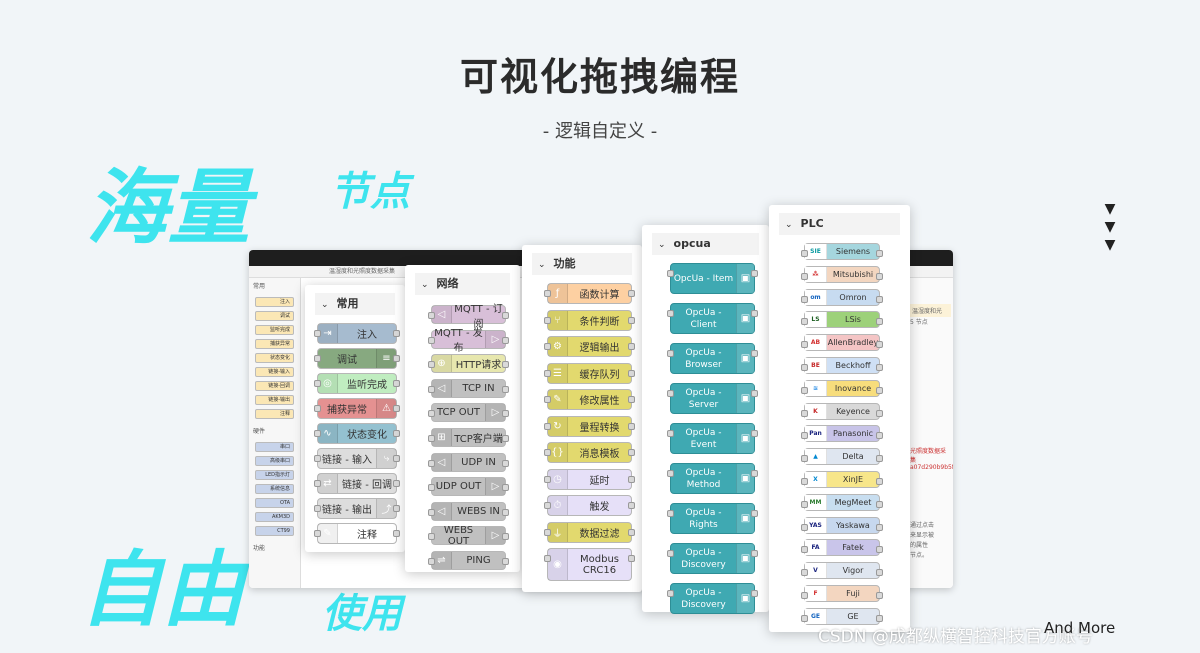  What do you see at coordinates (712, 438) in the screenshot?
I see `palette-node: OpcUa - Event ▣` at bounding box center [712, 438].